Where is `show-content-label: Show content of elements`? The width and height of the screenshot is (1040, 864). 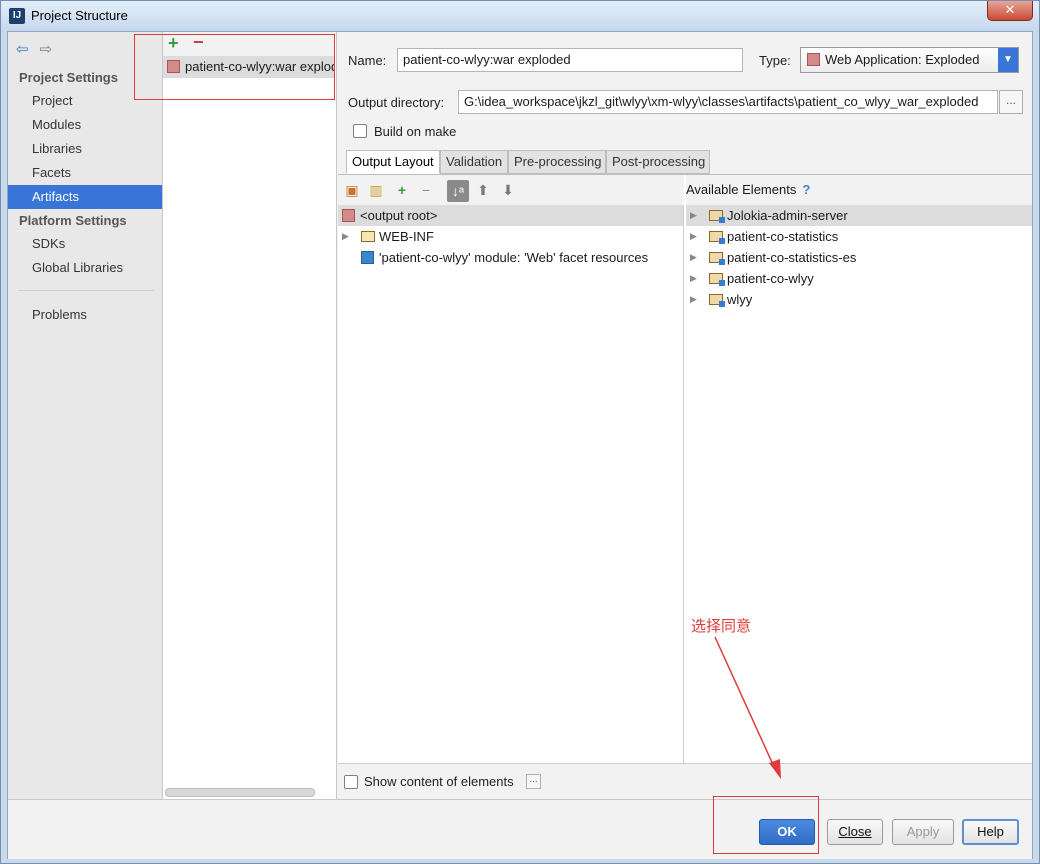
show-content-label: Show content of elements is located at coordinates (439, 781).